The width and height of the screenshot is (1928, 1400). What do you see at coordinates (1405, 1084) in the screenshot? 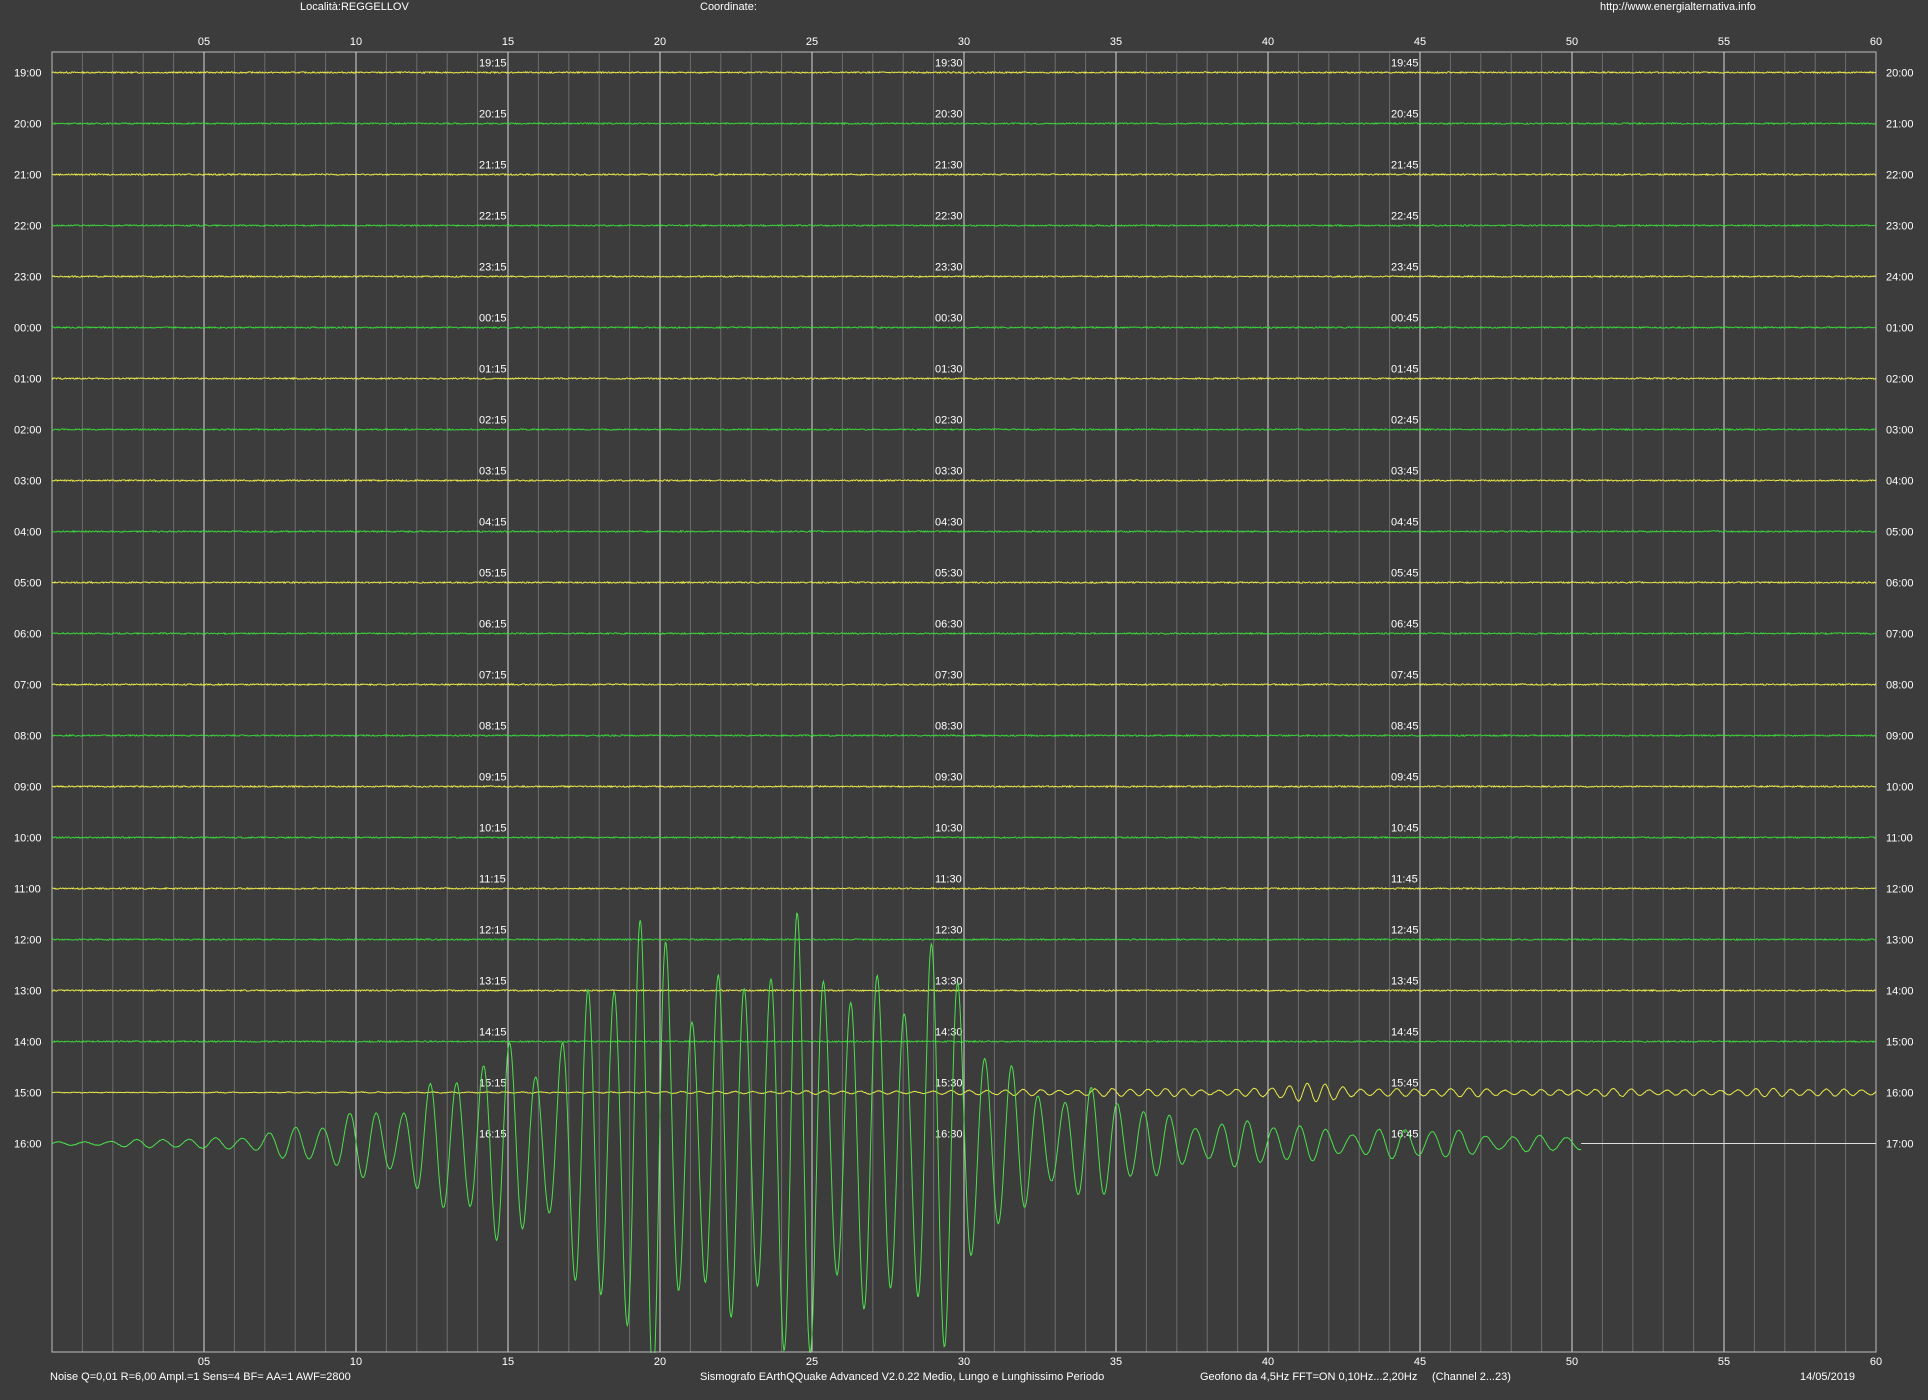
I see `quarter-label: 15:45` at bounding box center [1405, 1084].